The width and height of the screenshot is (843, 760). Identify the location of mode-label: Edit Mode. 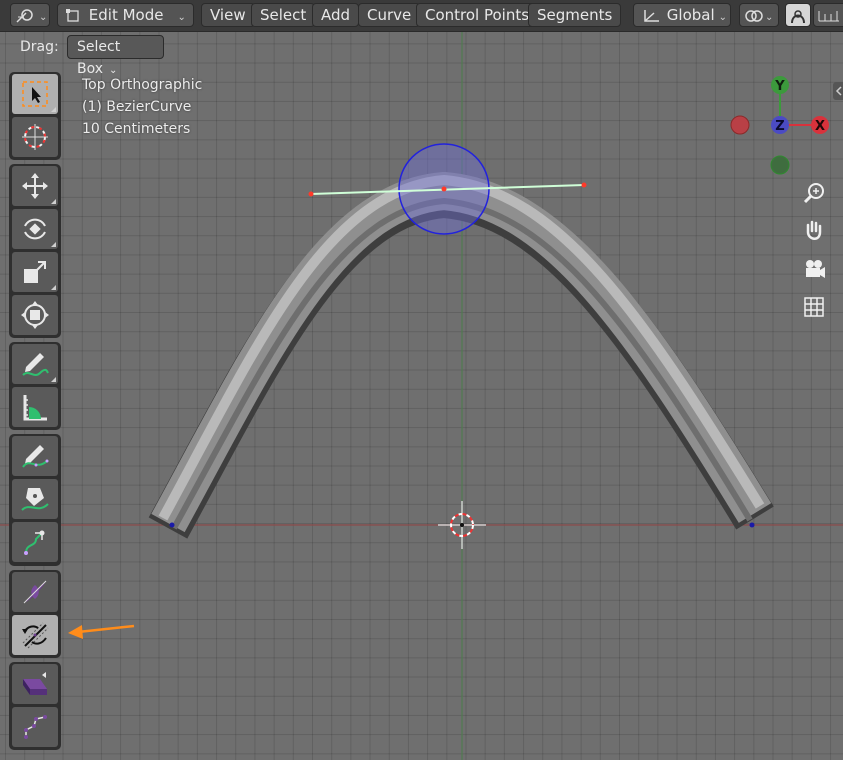
(126, 15).